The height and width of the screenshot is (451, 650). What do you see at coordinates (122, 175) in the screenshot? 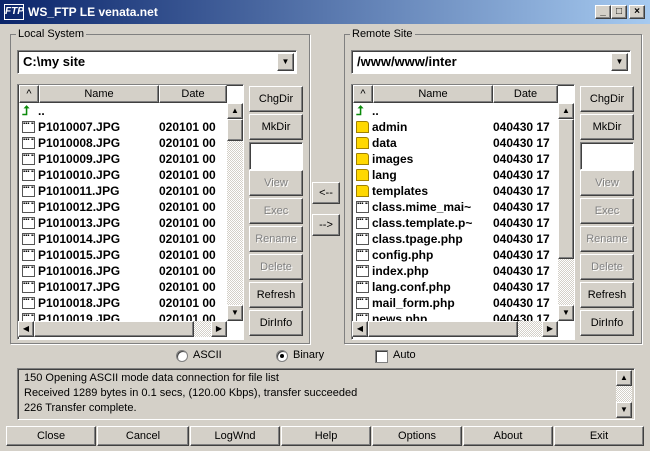
I see `file-row: ▪▪▪ ▪▪▪ ▪▪▪P1010010.JPG 020101 00` at bounding box center [122, 175].